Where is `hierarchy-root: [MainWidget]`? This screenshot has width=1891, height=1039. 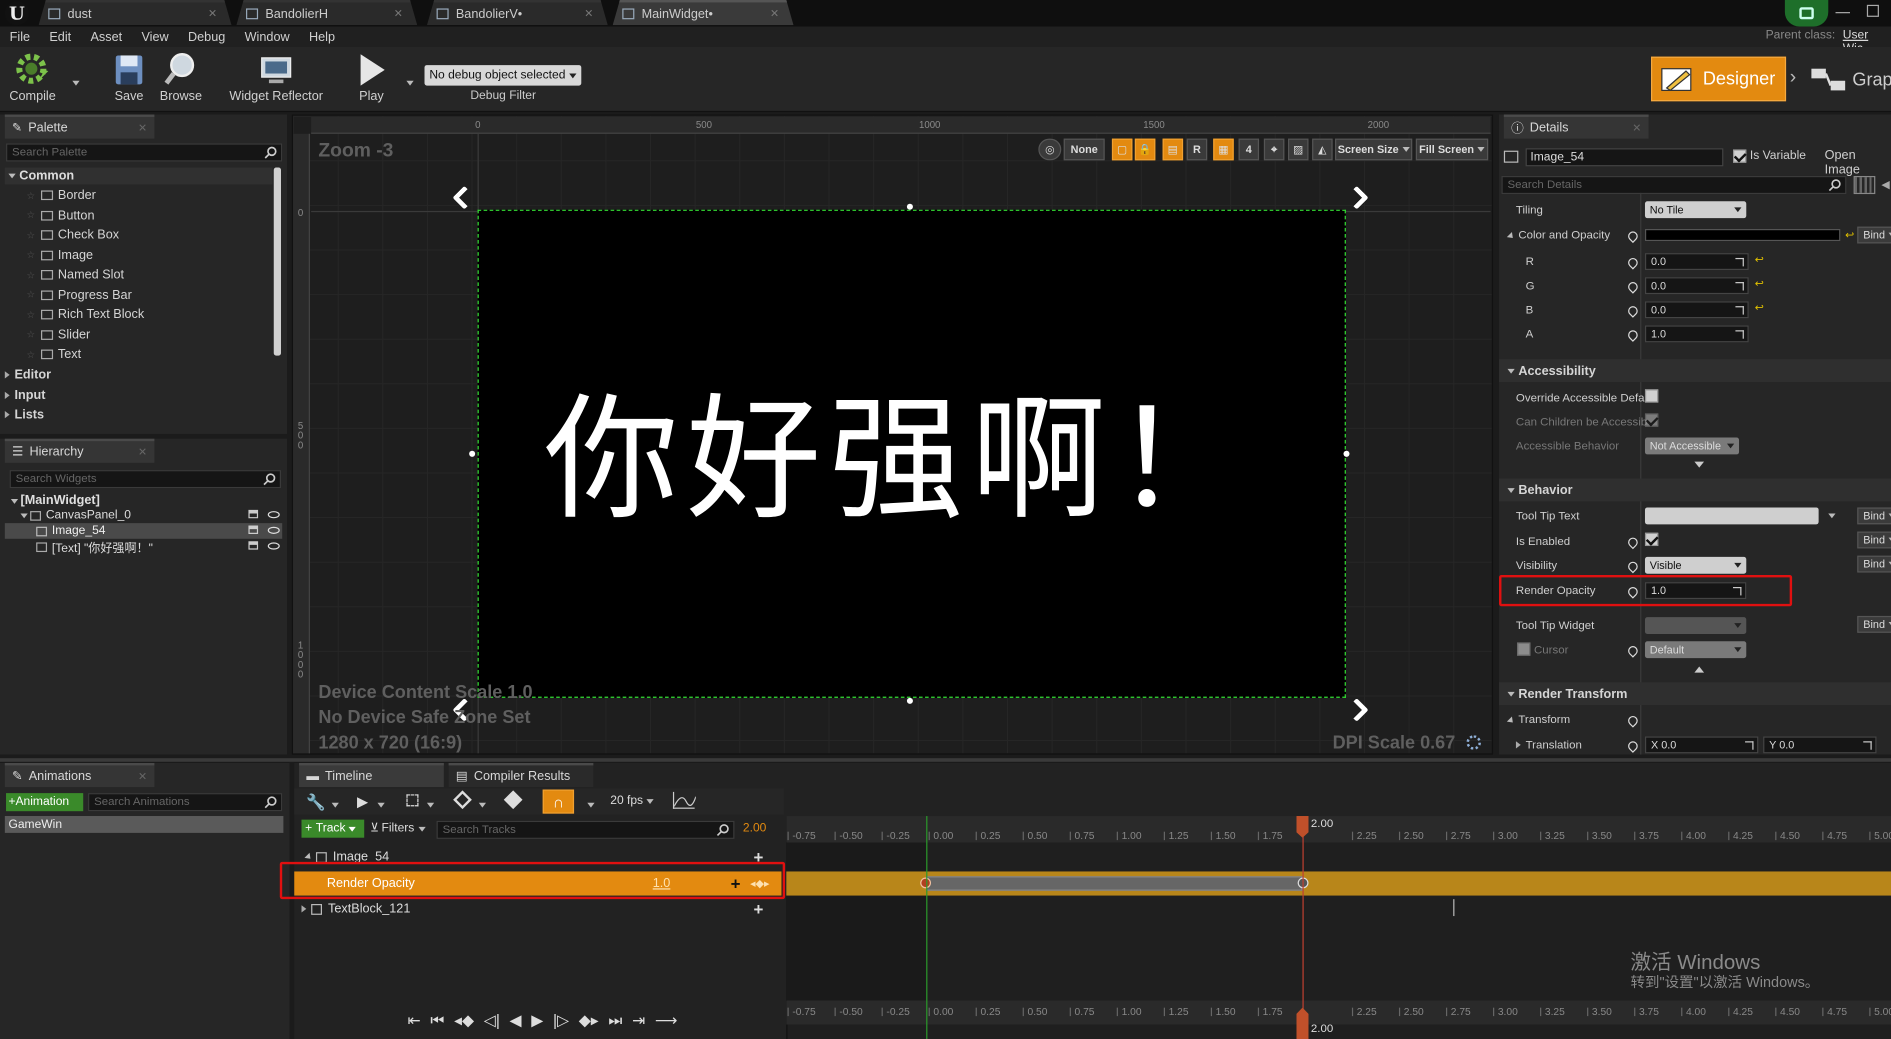
hierarchy-root: [MainWidget] is located at coordinates (53, 500).